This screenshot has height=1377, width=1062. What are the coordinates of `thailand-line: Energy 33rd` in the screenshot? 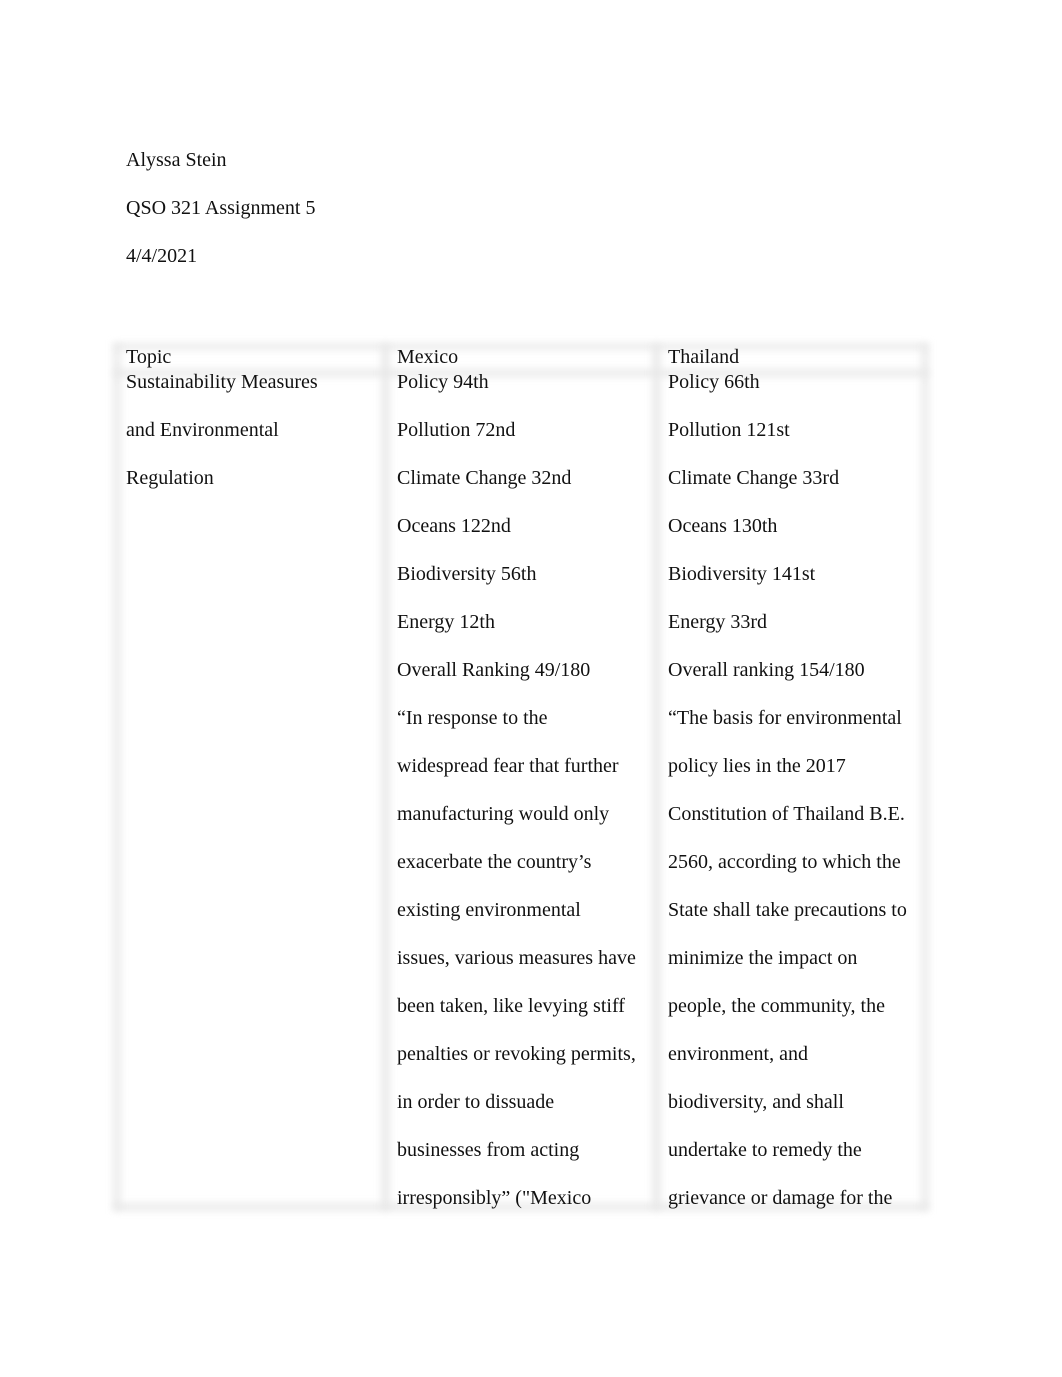 It's located at (718, 622).